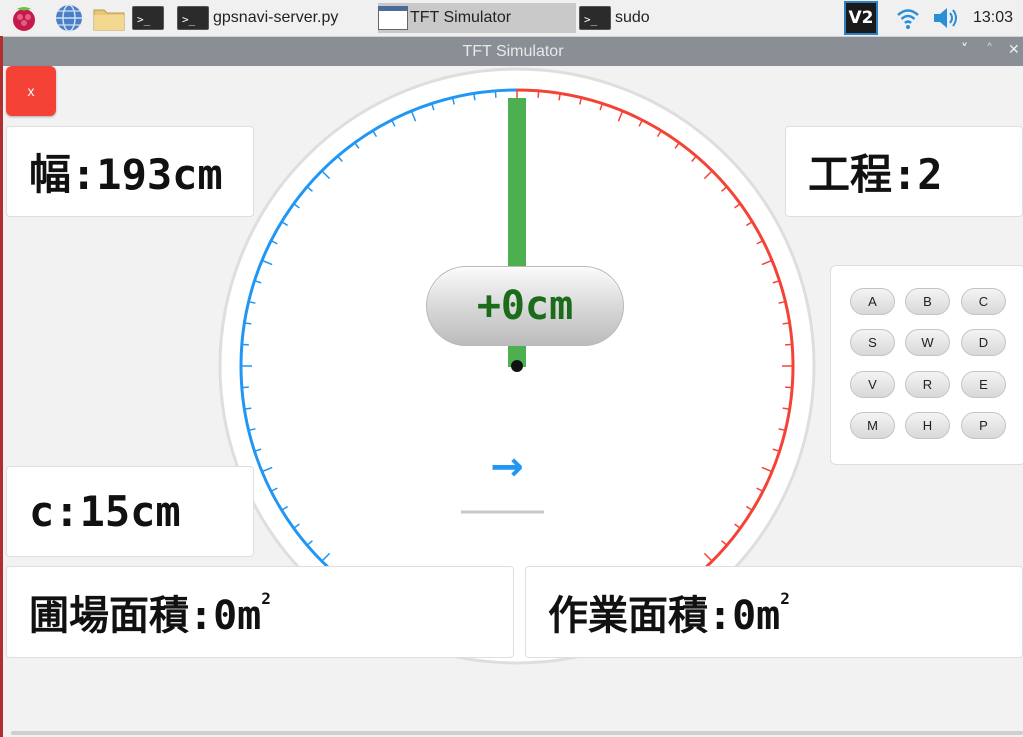 This screenshot has height=737, width=1023. I want to click on key-v: V, so click(872, 384).